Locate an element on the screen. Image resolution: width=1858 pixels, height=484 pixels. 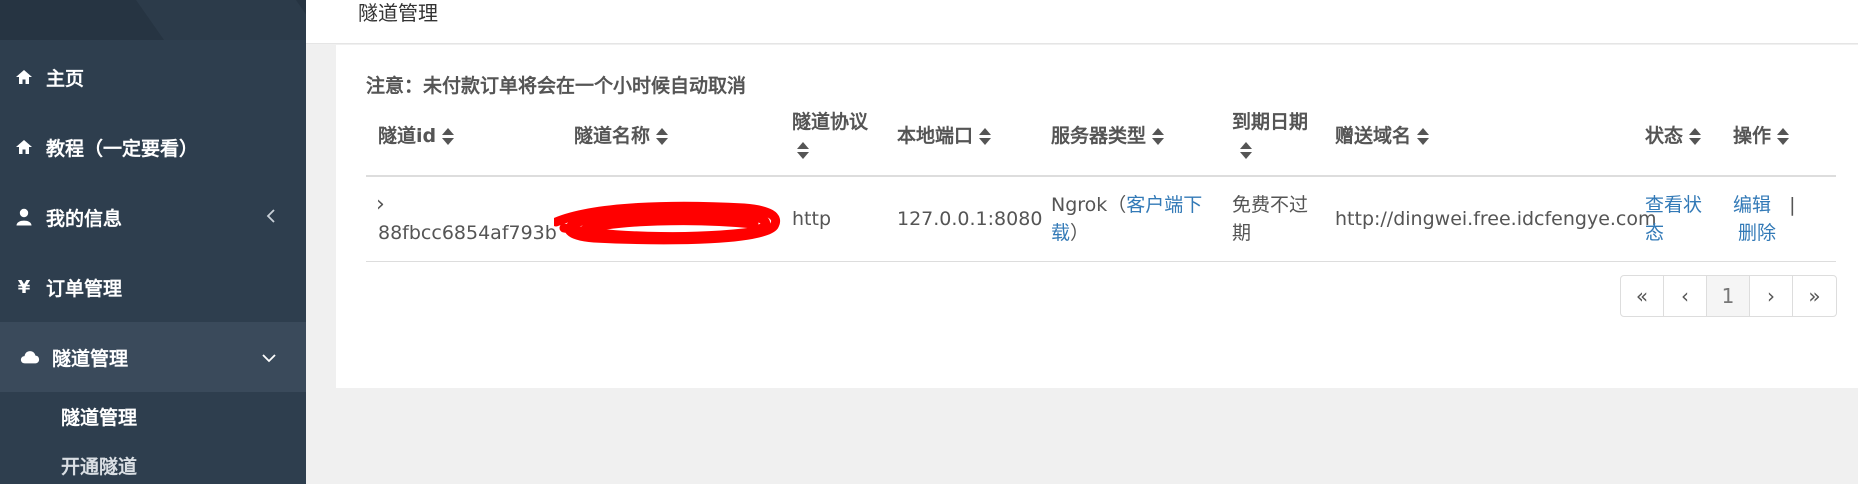
sidebar-item-label: 隧道管理 is located at coordinates (90, 358).